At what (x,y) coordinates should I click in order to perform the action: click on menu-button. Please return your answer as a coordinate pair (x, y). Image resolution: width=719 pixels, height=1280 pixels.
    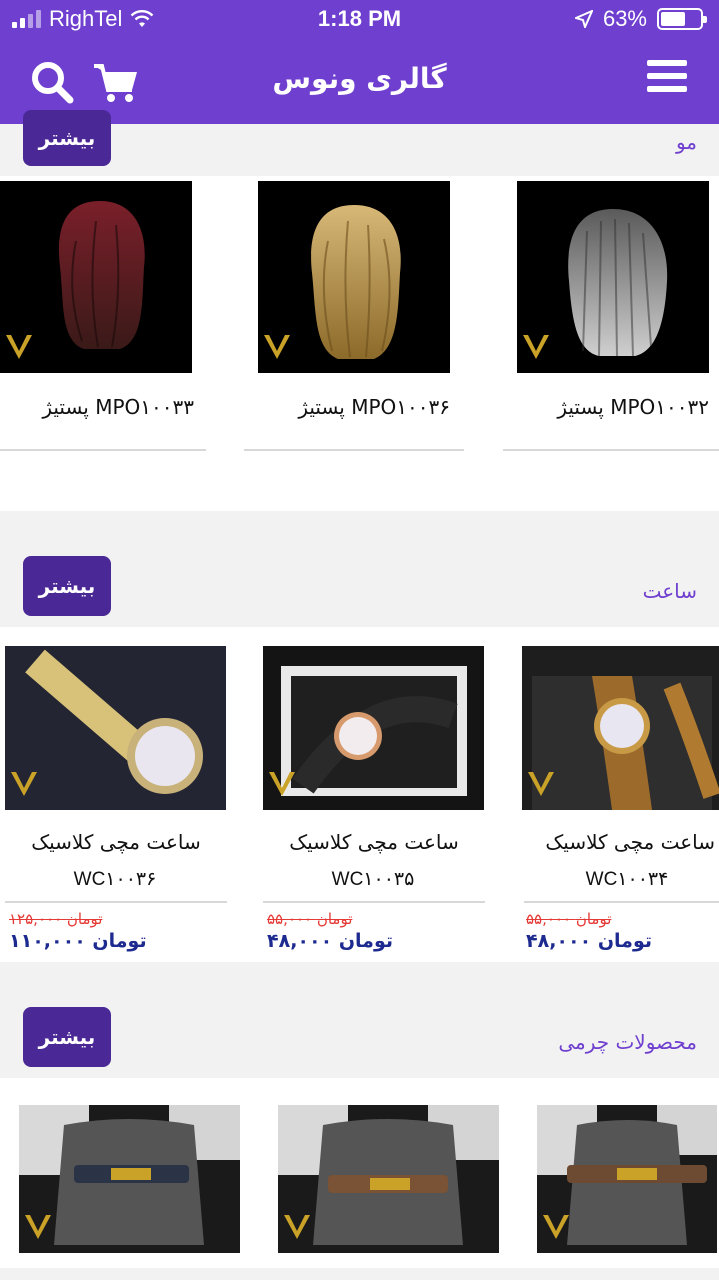
    Looking at the image, I should click on (669, 80).